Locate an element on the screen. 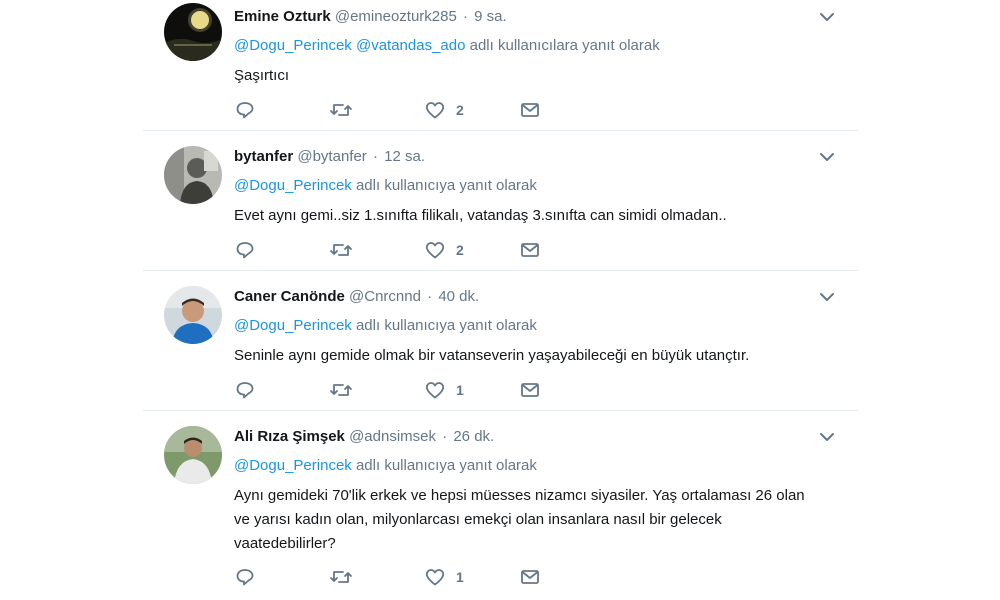  timestamp: 26 dk. is located at coordinates (473, 436).